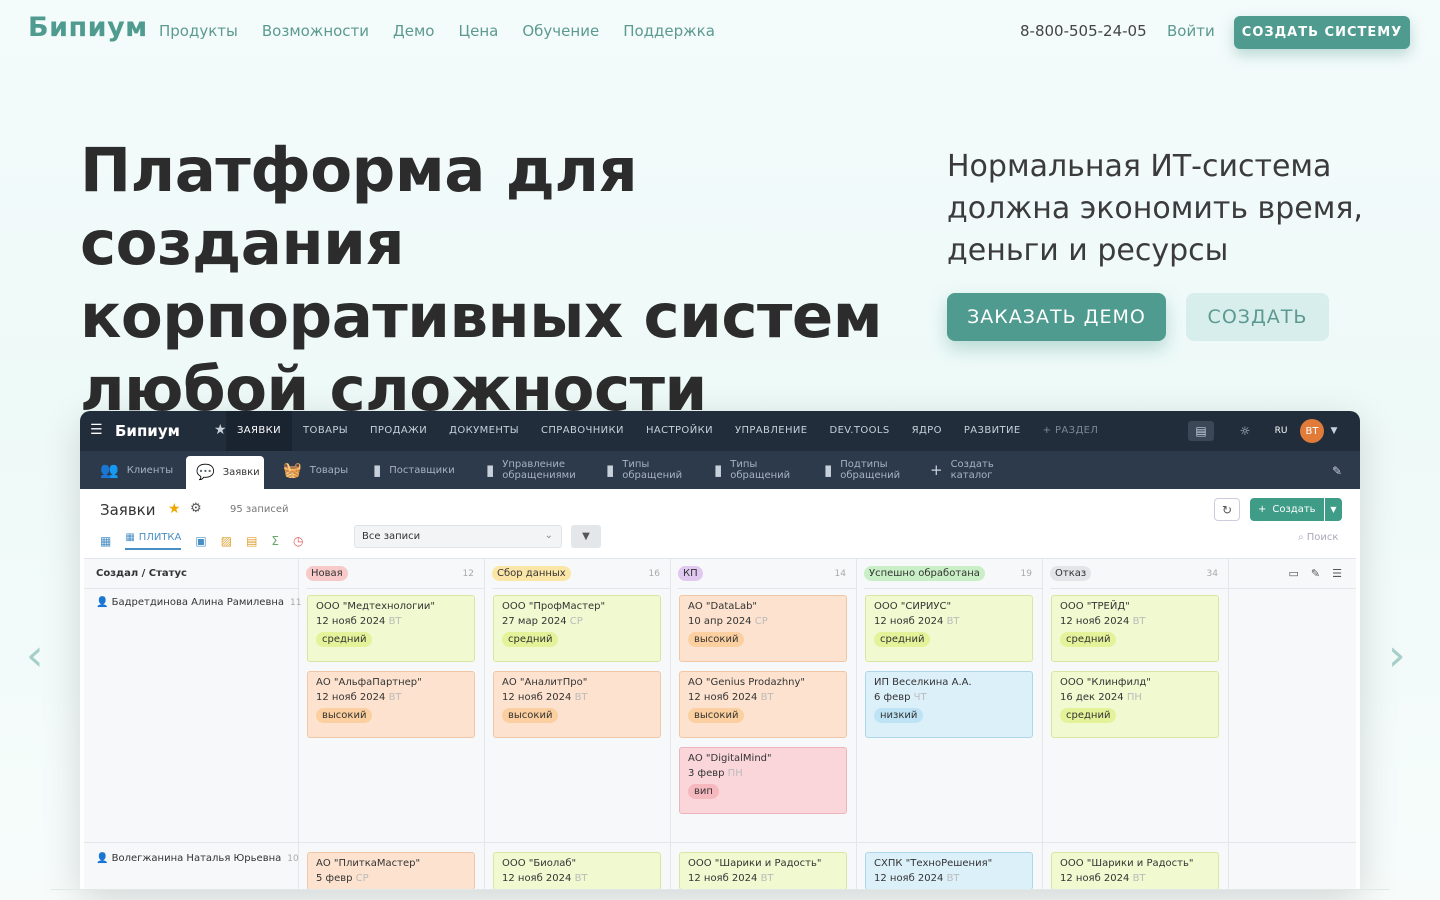  Describe the element at coordinates (1318, 537) in the screenshot. I see `search-input: ⌕ Поиск` at that location.